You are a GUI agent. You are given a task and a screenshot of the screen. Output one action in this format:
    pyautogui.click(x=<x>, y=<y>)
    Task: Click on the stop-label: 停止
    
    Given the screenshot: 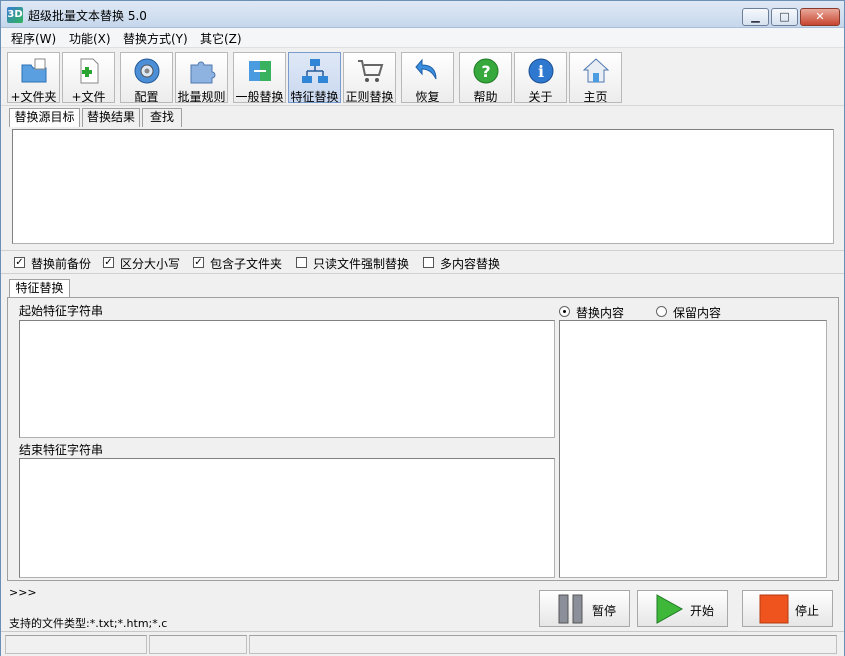 What is the action you would take?
    pyautogui.click(x=807, y=611)
    